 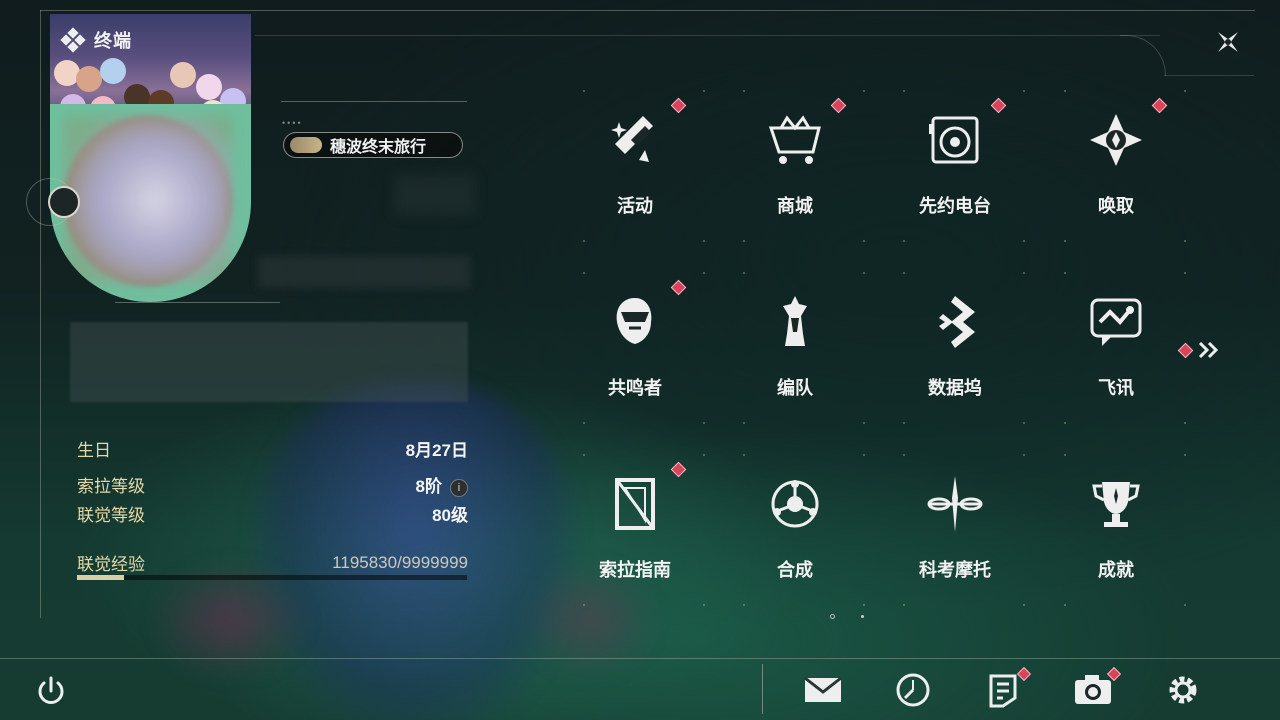 What do you see at coordinates (1007, 687) in the screenshot?
I see `notice-button` at bounding box center [1007, 687].